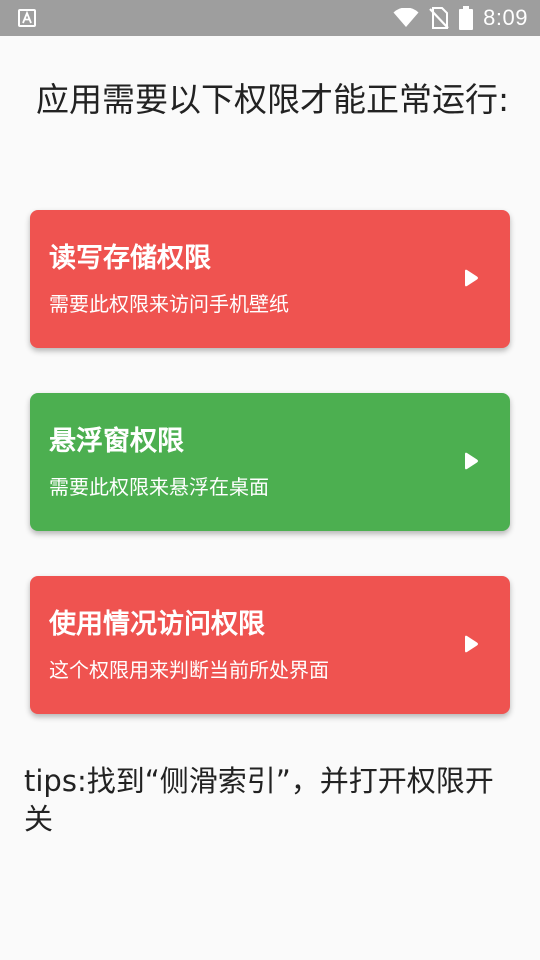  I want to click on battery-icon, so click(466, 18).